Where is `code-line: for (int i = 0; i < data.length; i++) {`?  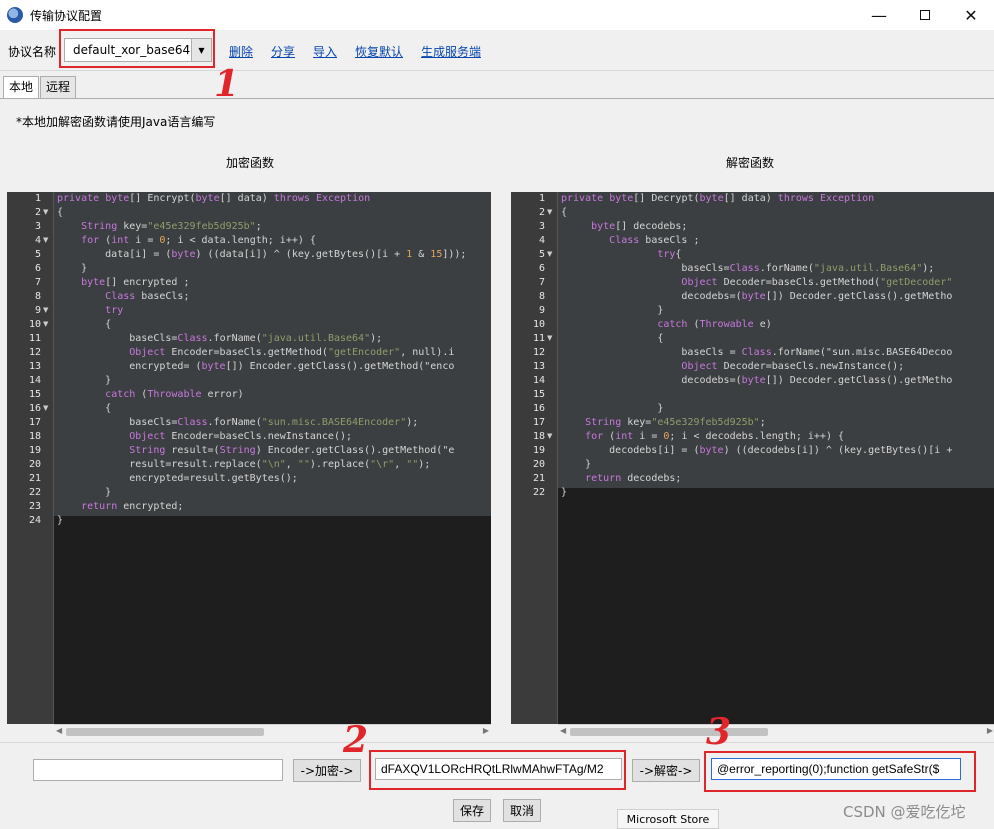 code-line: for (int i = 0; i < data.length; i++) { is located at coordinates (198, 240).